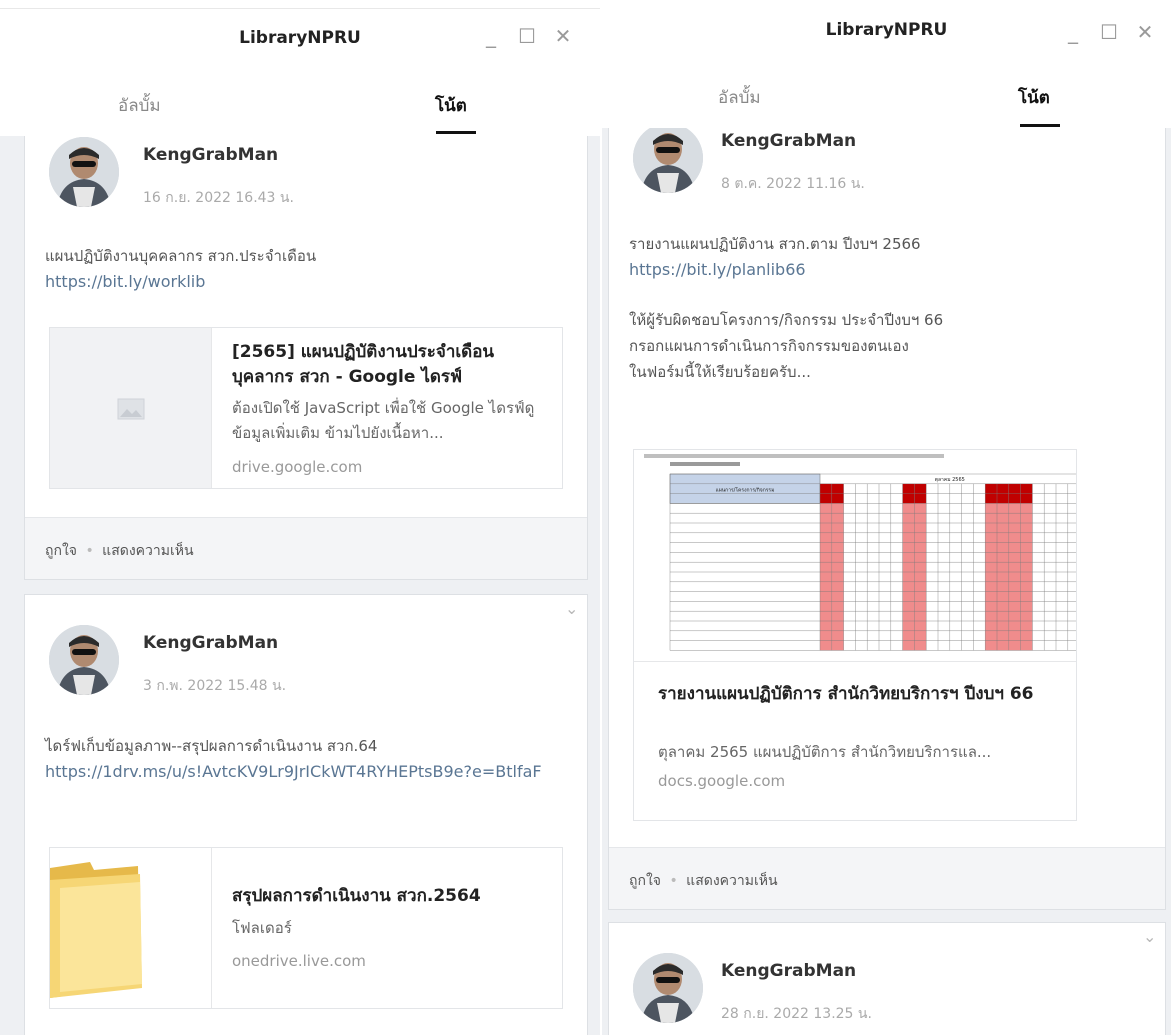 The height and width of the screenshot is (1035, 1171). I want to click on post-timestamp: 28 ก.ย. 2022 13.25 น., so click(796, 1014).